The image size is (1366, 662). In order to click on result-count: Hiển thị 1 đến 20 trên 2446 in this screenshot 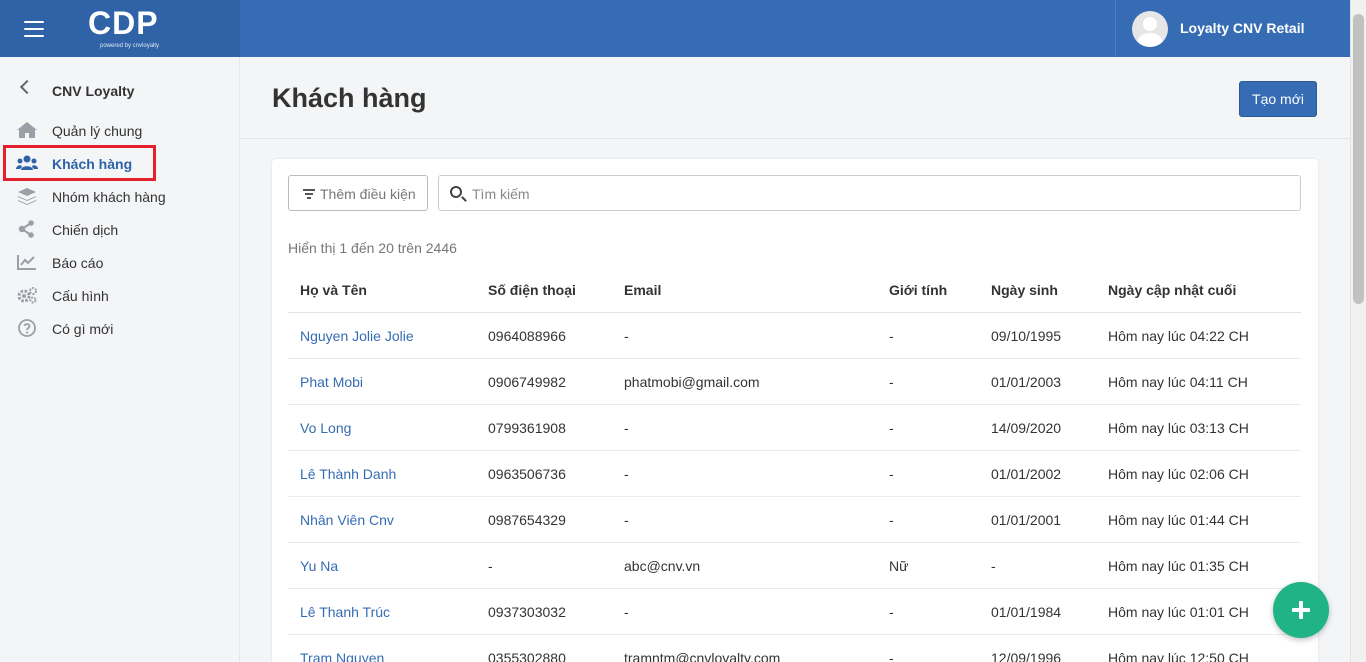, I will do `click(372, 248)`.